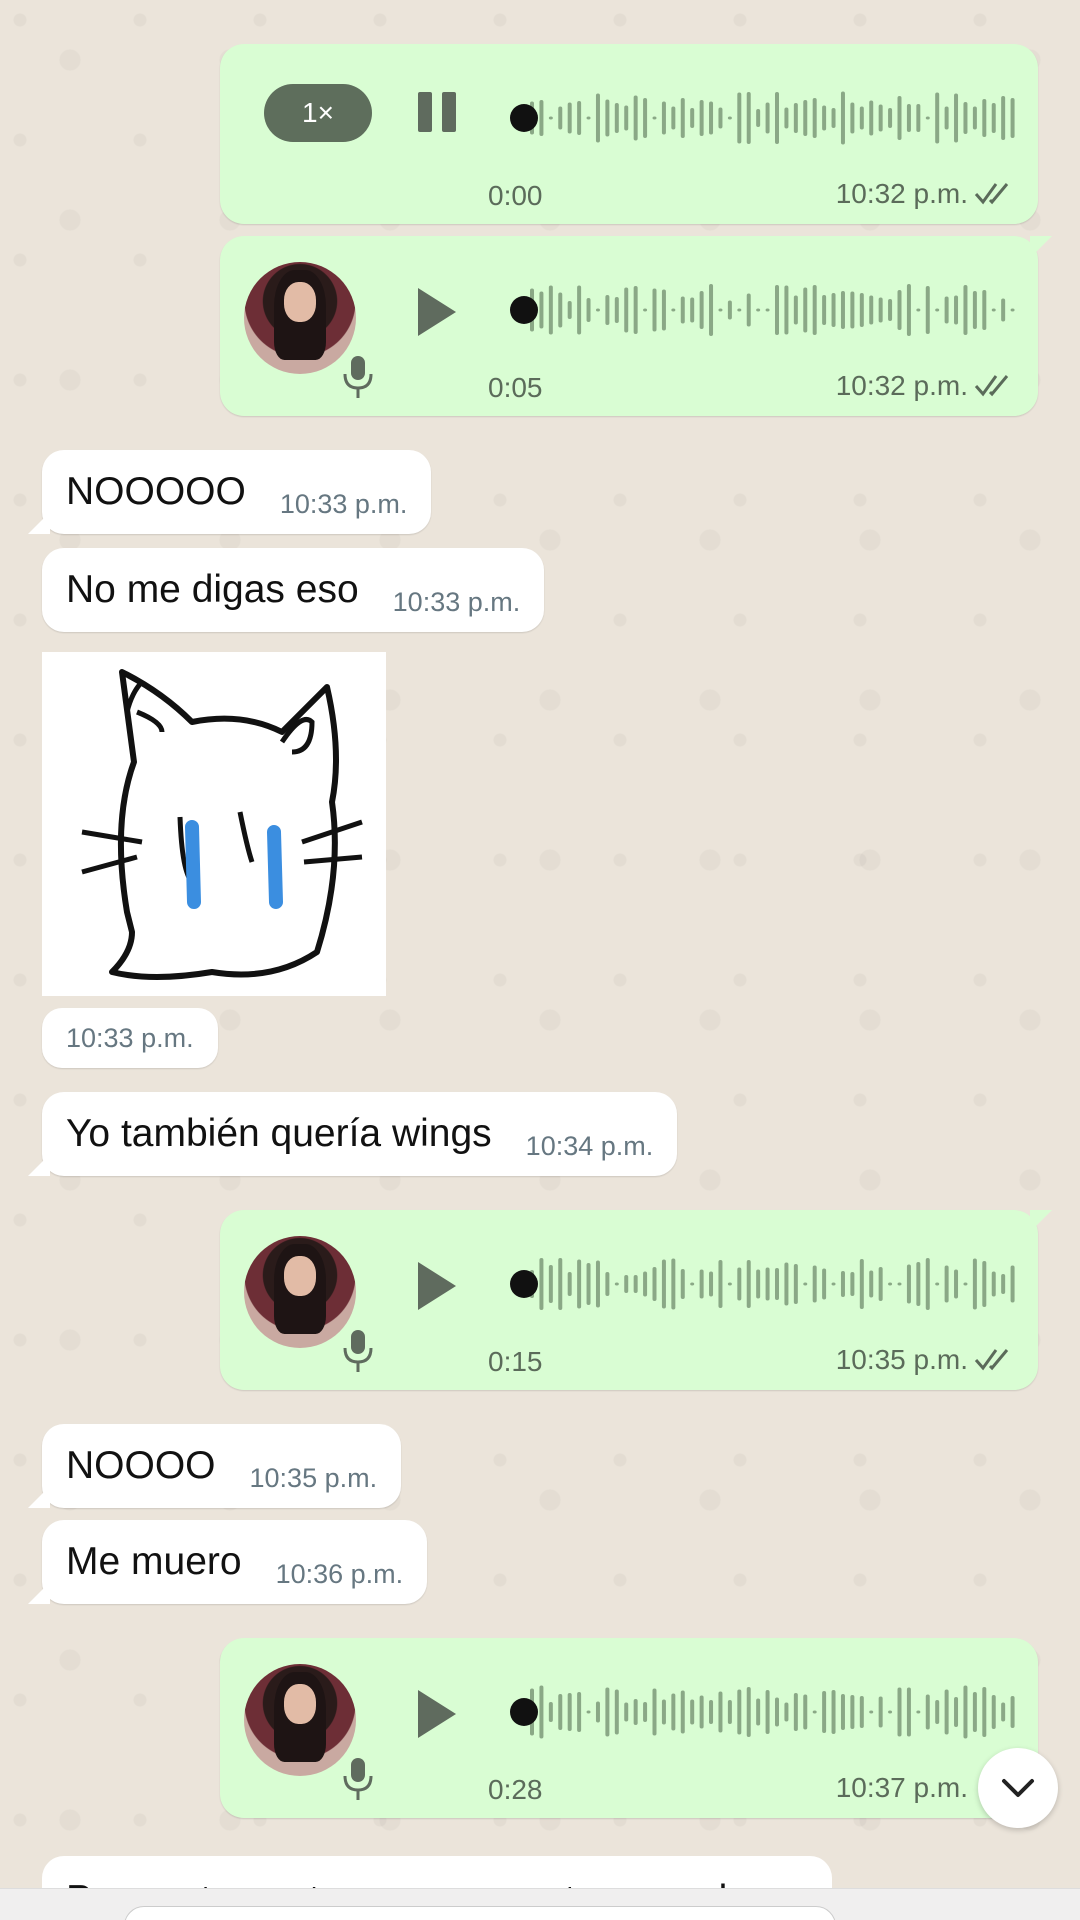 The height and width of the screenshot is (1920, 1080). I want to click on incoming-message: NOOOOO 10:33 p.m., so click(229, 492).